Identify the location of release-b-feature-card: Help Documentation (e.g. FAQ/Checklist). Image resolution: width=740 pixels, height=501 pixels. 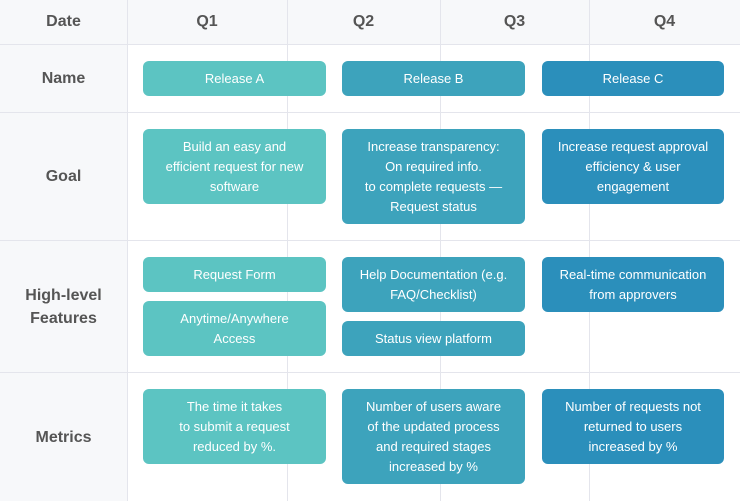
(433, 284).